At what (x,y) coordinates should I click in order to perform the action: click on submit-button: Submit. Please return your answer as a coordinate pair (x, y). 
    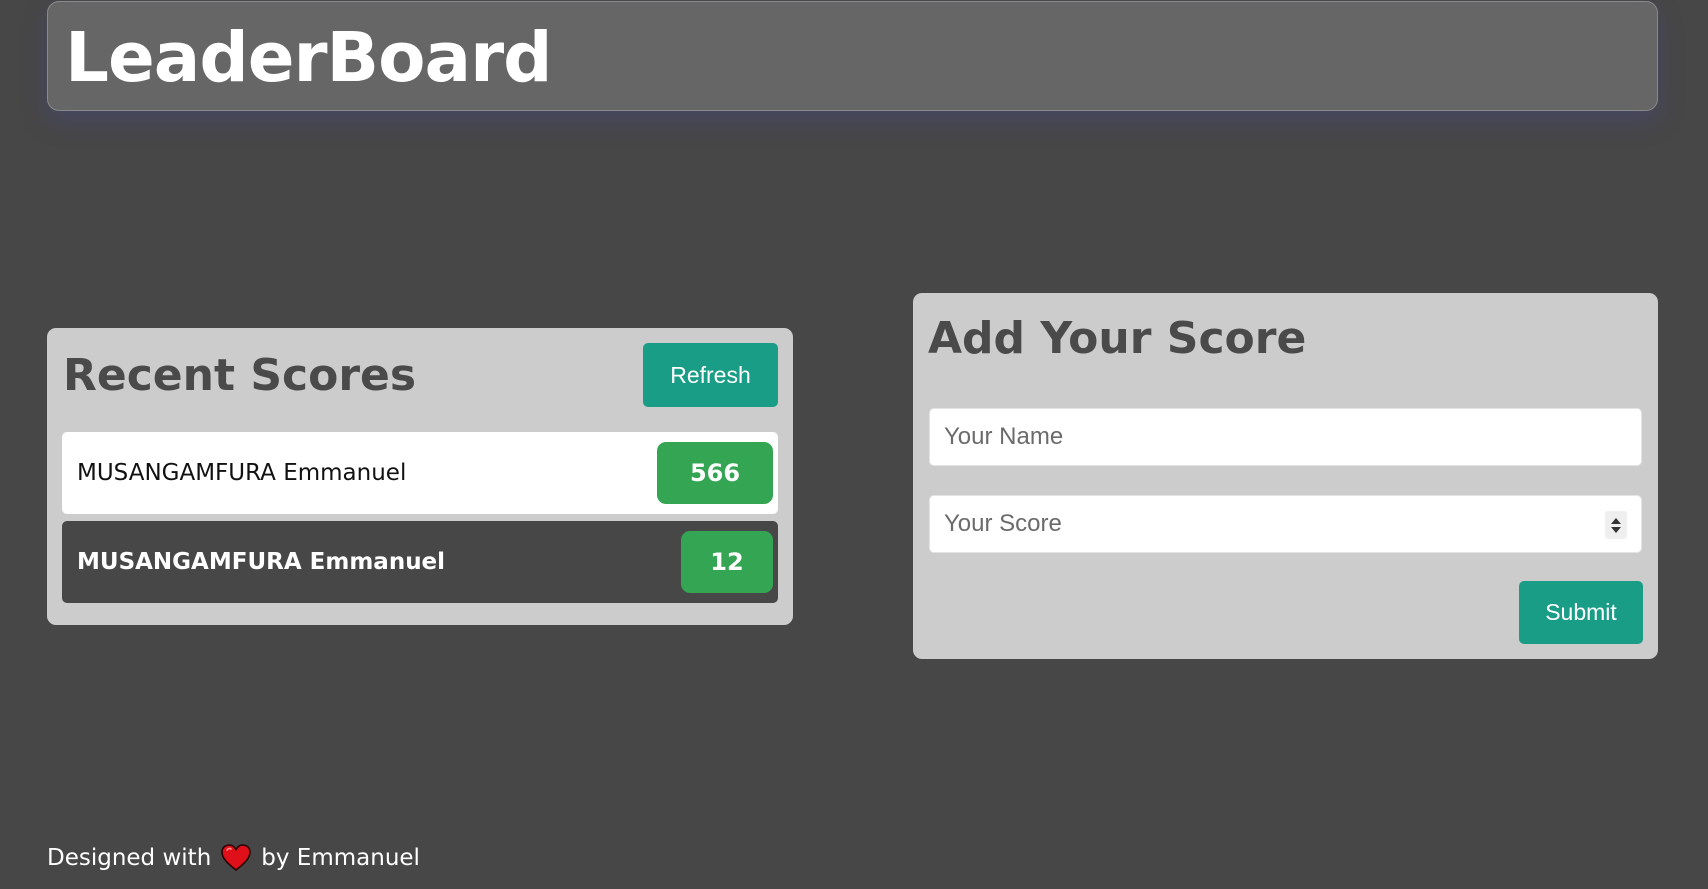
    Looking at the image, I should click on (1581, 612).